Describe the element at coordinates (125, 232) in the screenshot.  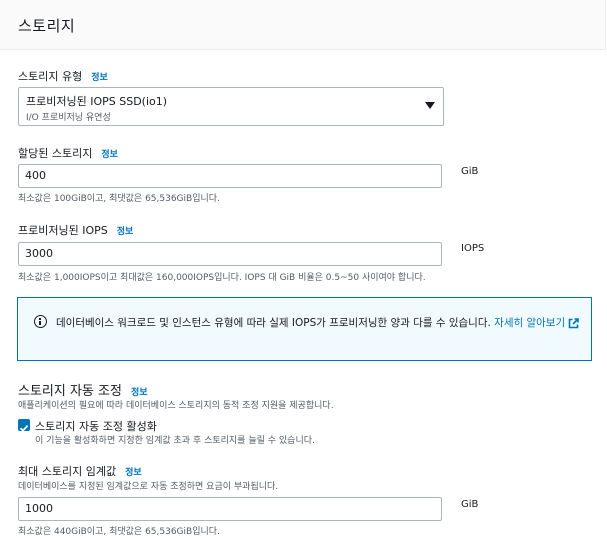
I see `provisioned-iops-info-link: 정보` at that location.